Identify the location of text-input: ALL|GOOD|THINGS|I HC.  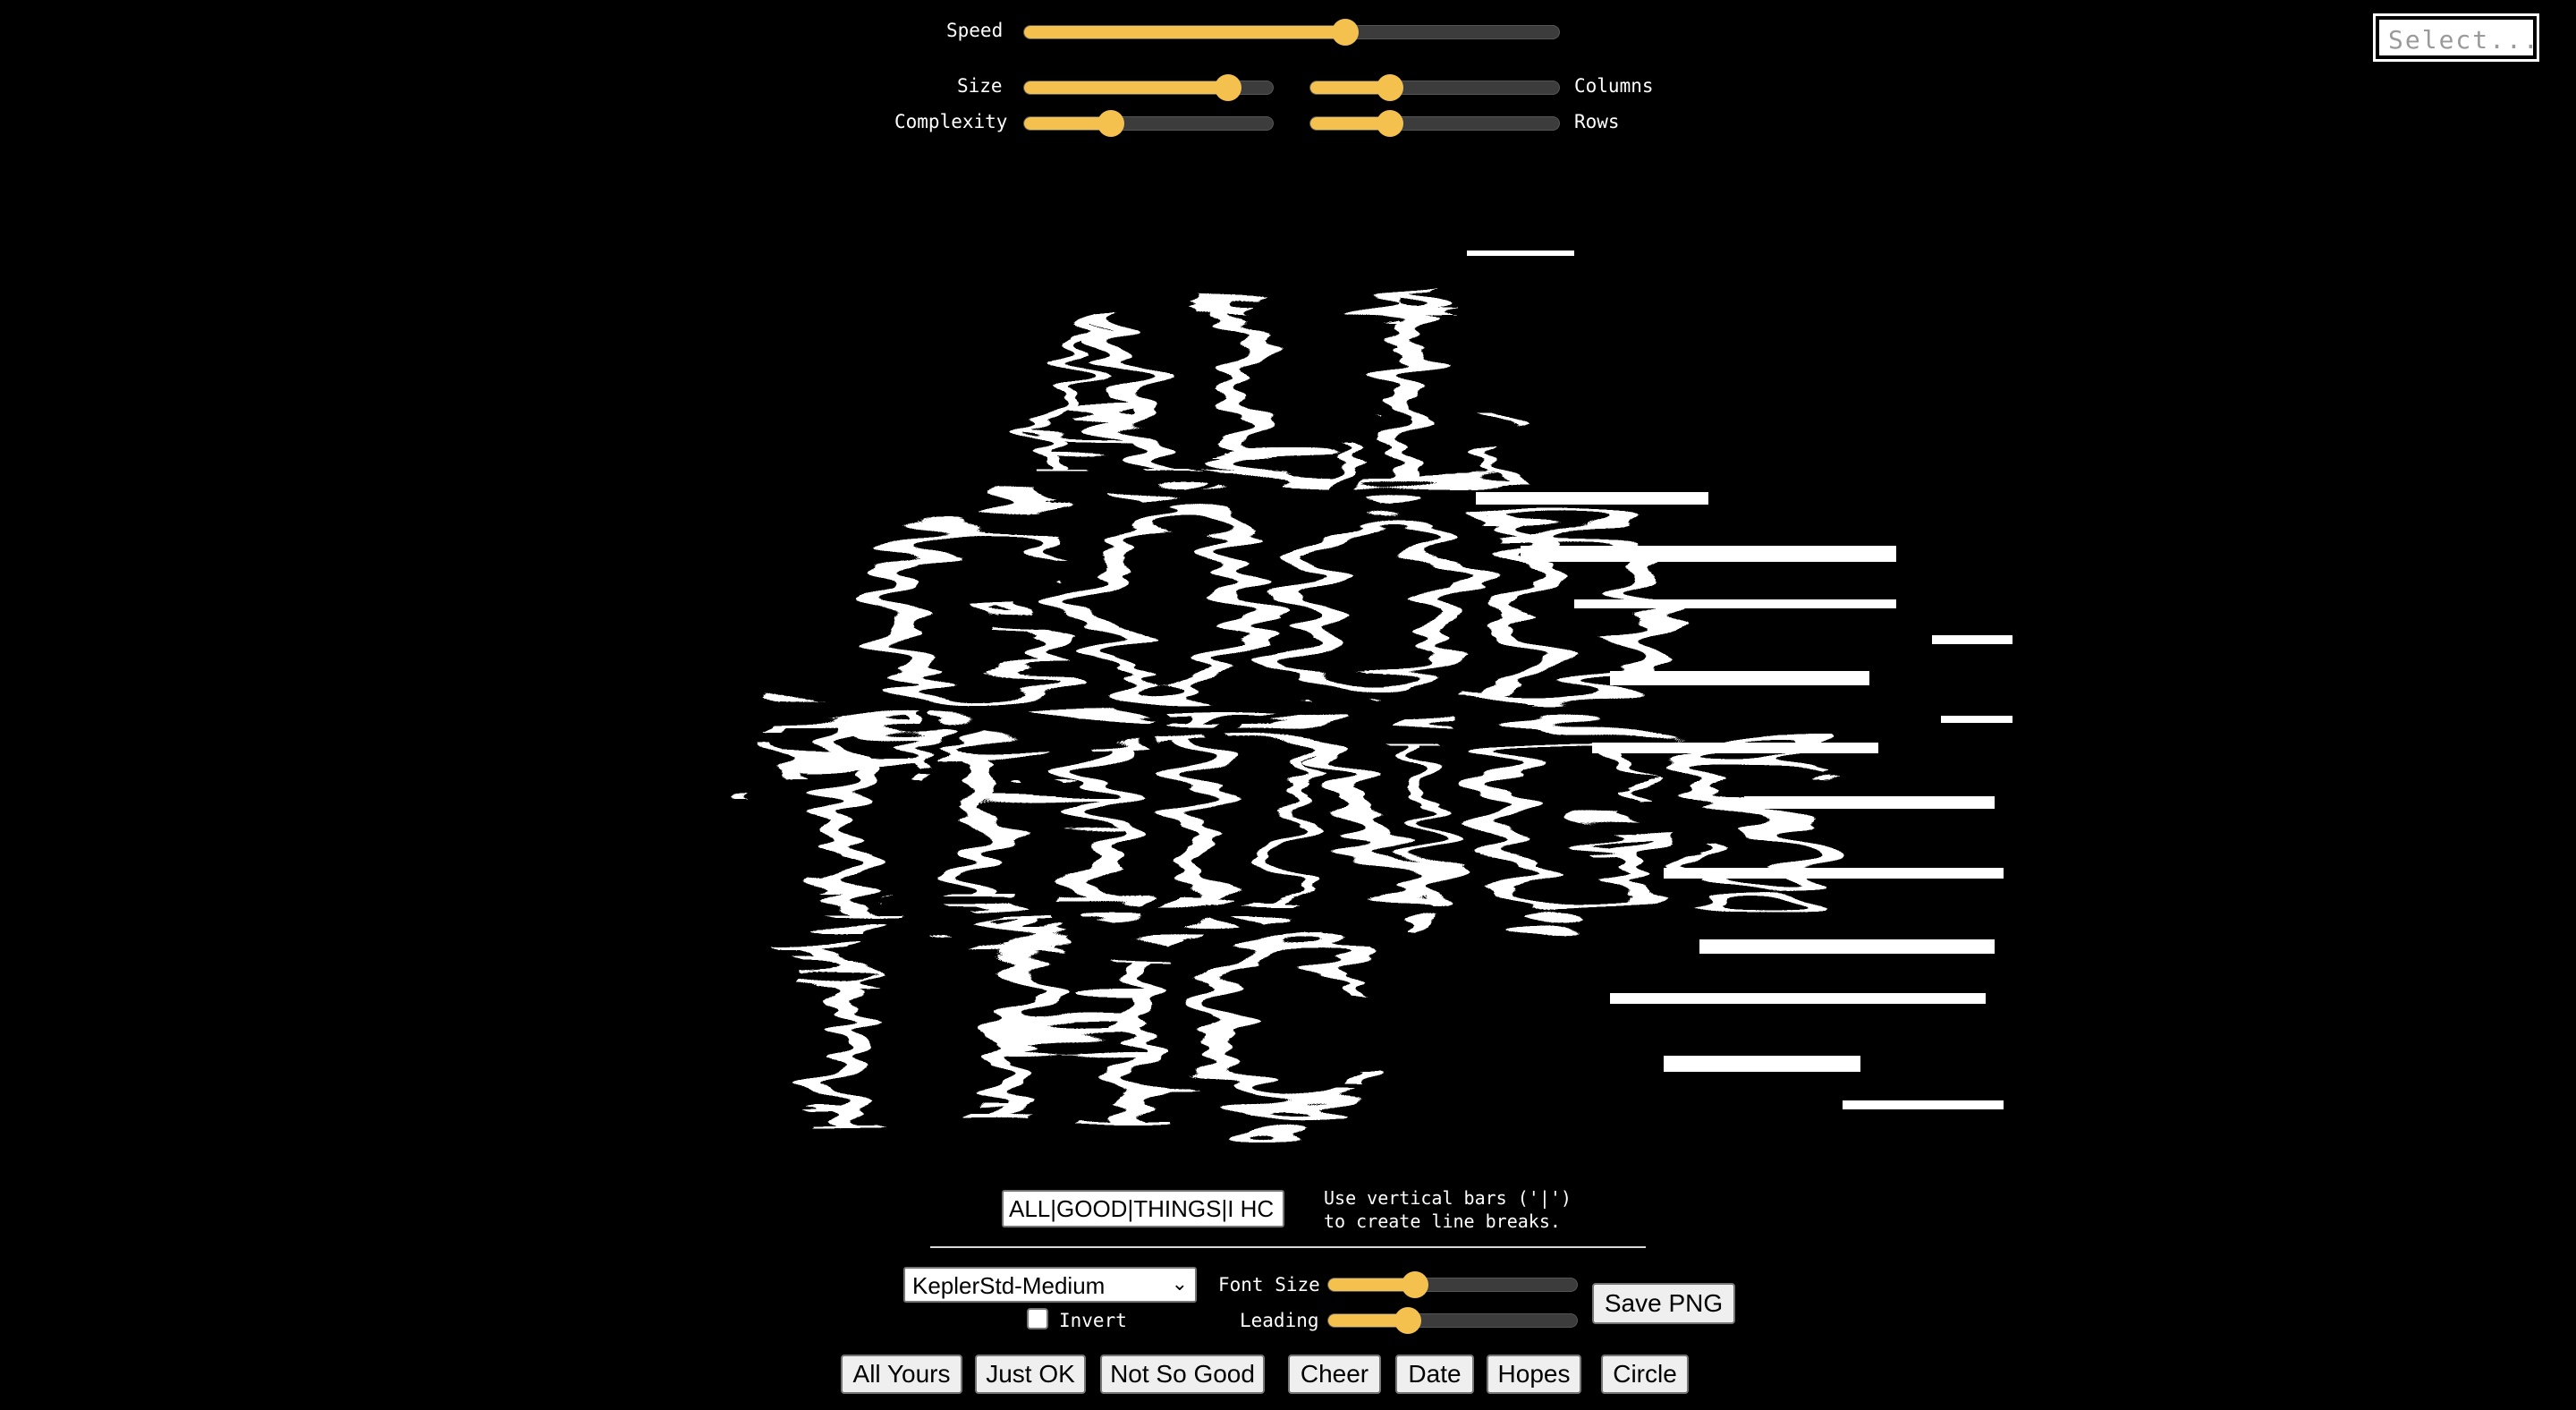
(1143, 1209).